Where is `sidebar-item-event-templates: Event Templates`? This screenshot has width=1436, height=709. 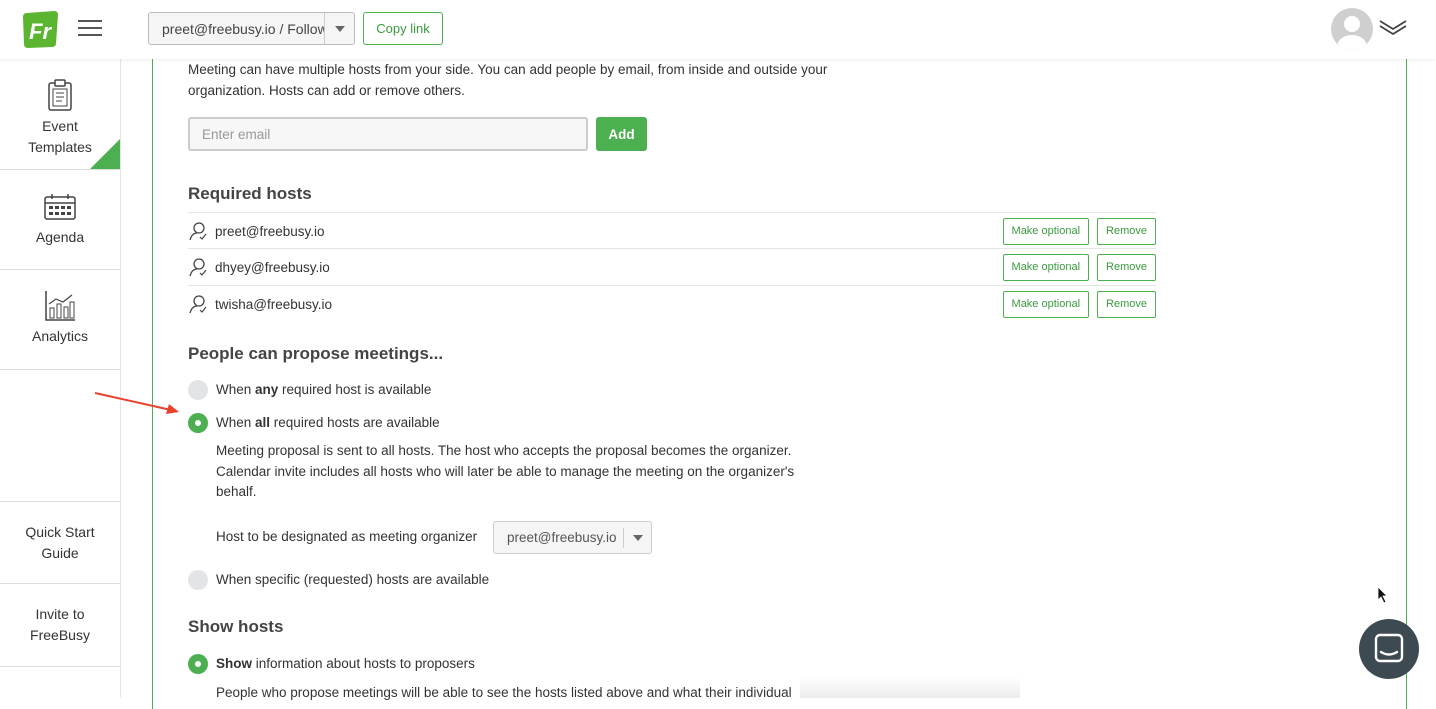 sidebar-item-event-templates: Event Templates is located at coordinates (60, 114).